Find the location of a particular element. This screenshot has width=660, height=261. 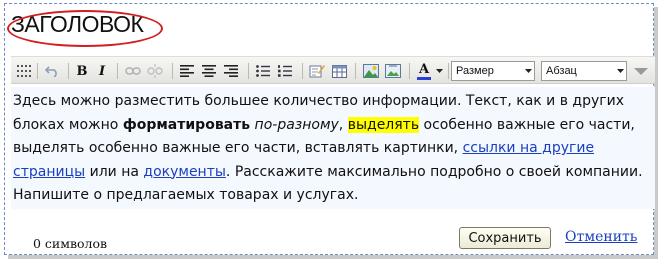

font-size-select-value: Размер is located at coordinates (475, 71).